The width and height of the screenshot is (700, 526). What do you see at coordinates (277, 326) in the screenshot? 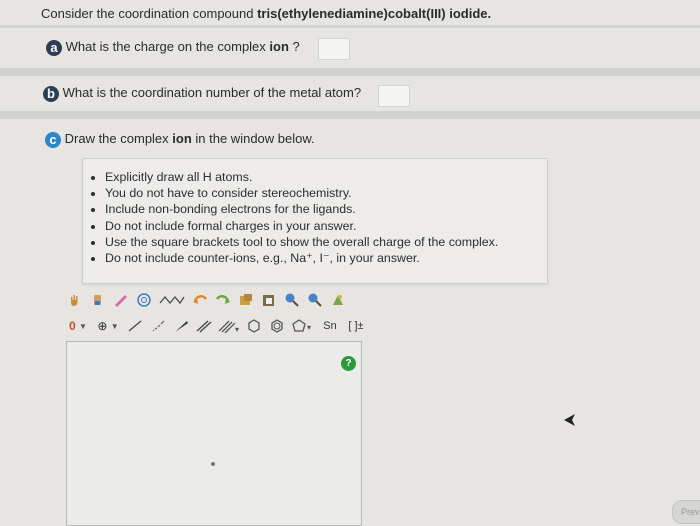
I see `benzene-icon` at bounding box center [277, 326].